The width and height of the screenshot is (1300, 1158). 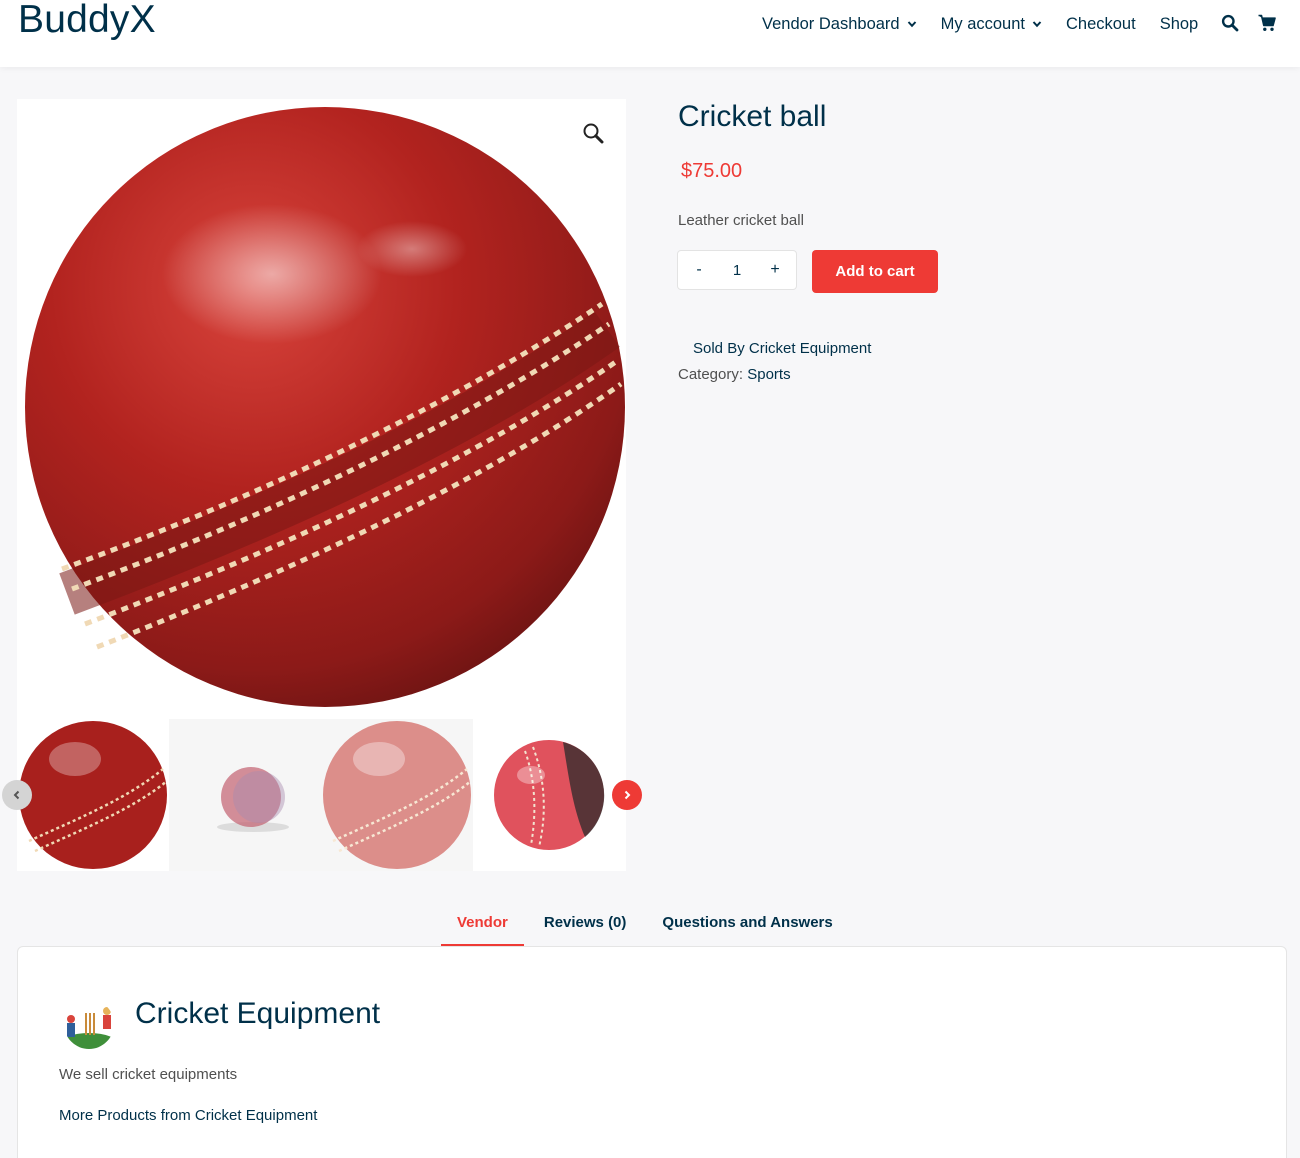 What do you see at coordinates (89, 1024) in the screenshot?
I see `vendor-avatar` at bounding box center [89, 1024].